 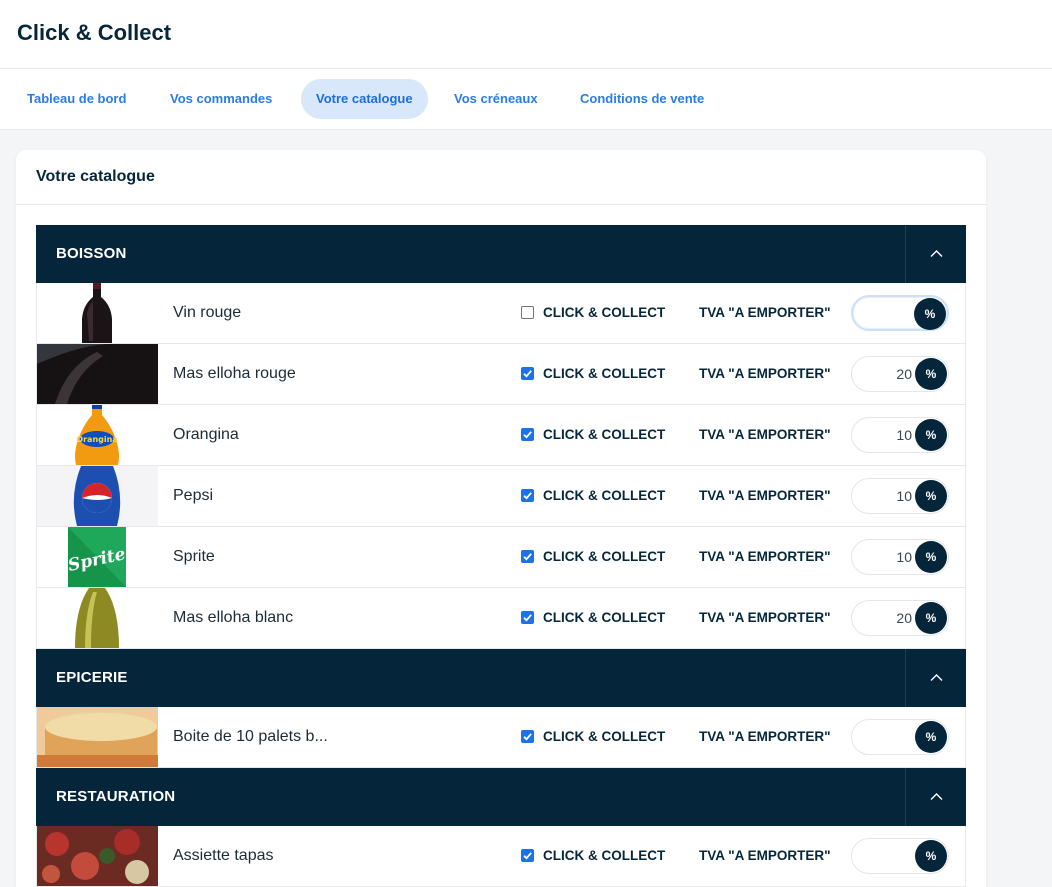 What do you see at coordinates (501, 496) in the screenshot?
I see `product-row: Pepsi CLICK & COLLECT TVA "A EMPORTER"%` at bounding box center [501, 496].